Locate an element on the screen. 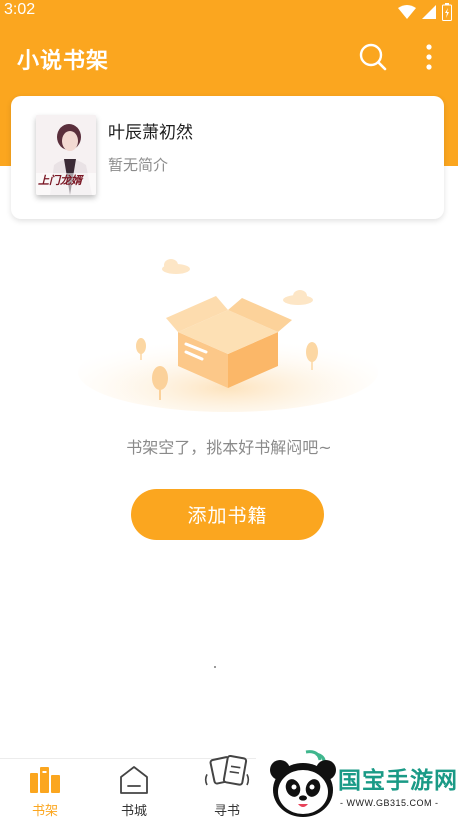 Image resolution: width=458 pixels, height=820 pixels. more-vertical-icon is located at coordinates (429, 57).